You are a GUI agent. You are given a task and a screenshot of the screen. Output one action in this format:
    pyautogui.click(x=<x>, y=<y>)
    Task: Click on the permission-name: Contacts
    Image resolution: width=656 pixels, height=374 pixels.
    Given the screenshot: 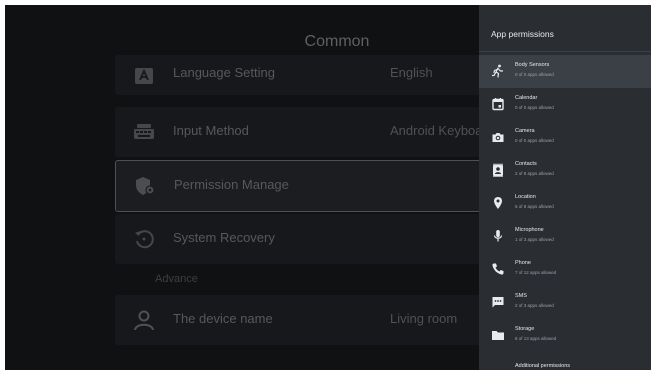 What is the action you would take?
    pyautogui.click(x=526, y=164)
    